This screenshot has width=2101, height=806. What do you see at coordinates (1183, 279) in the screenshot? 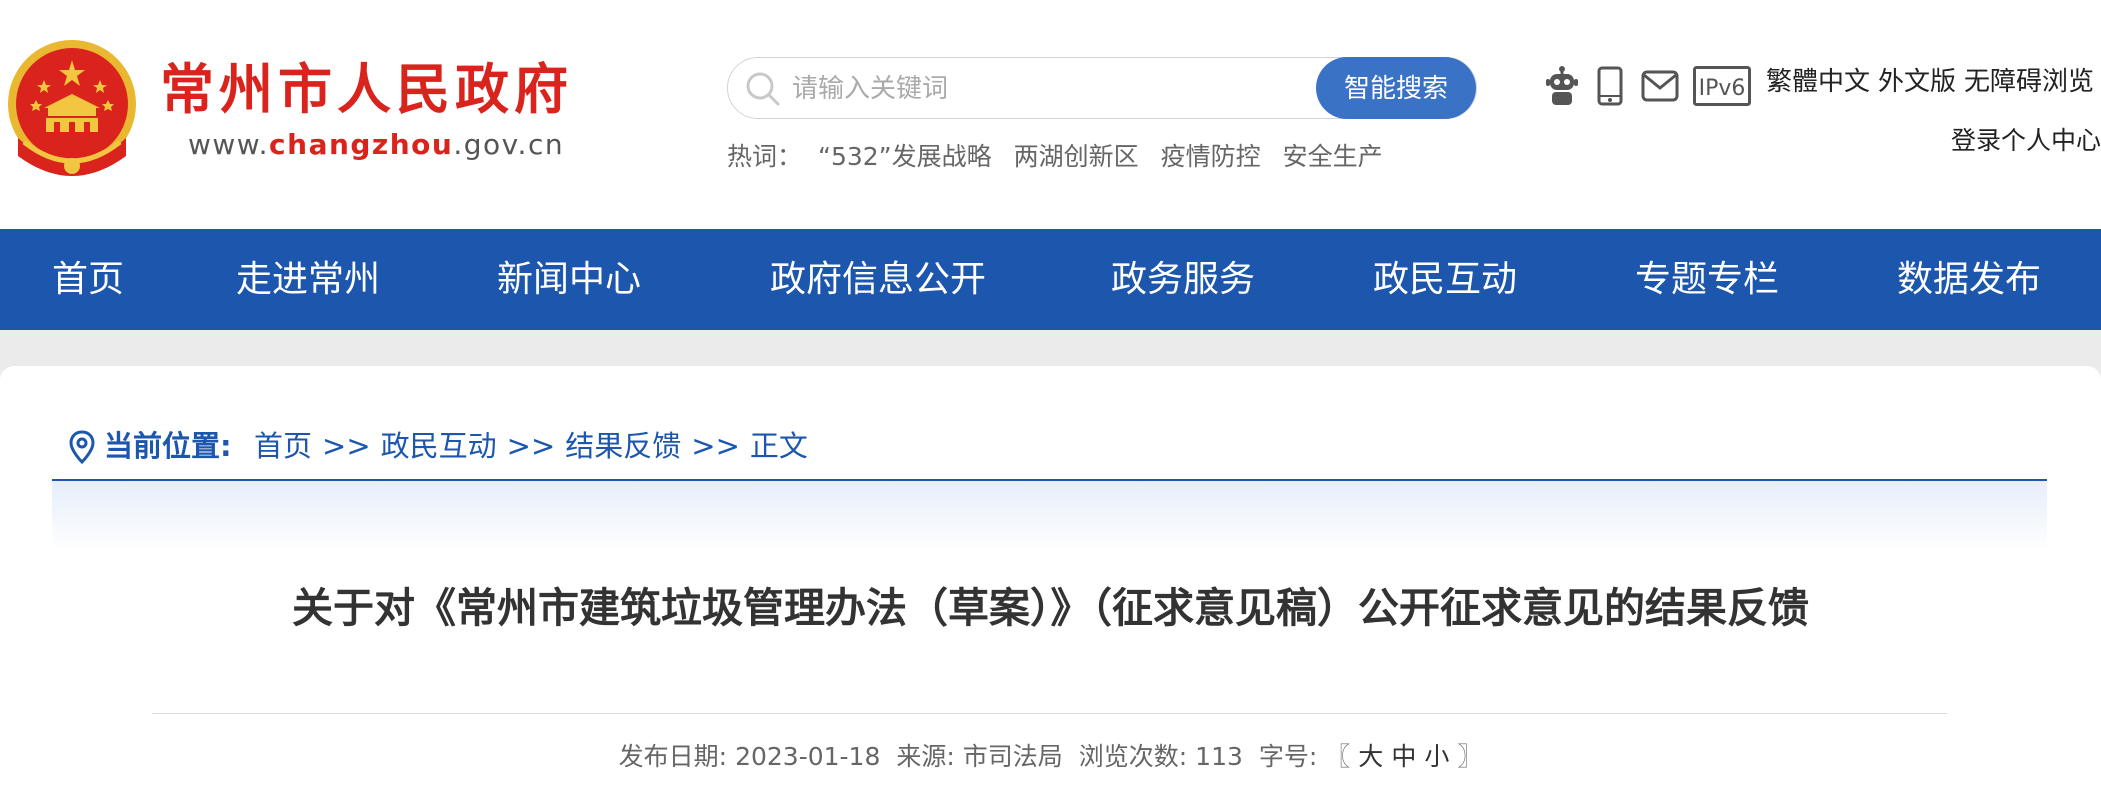
I see `nav-item-gov-services: 政务服务` at bounding box center [1183, 279].